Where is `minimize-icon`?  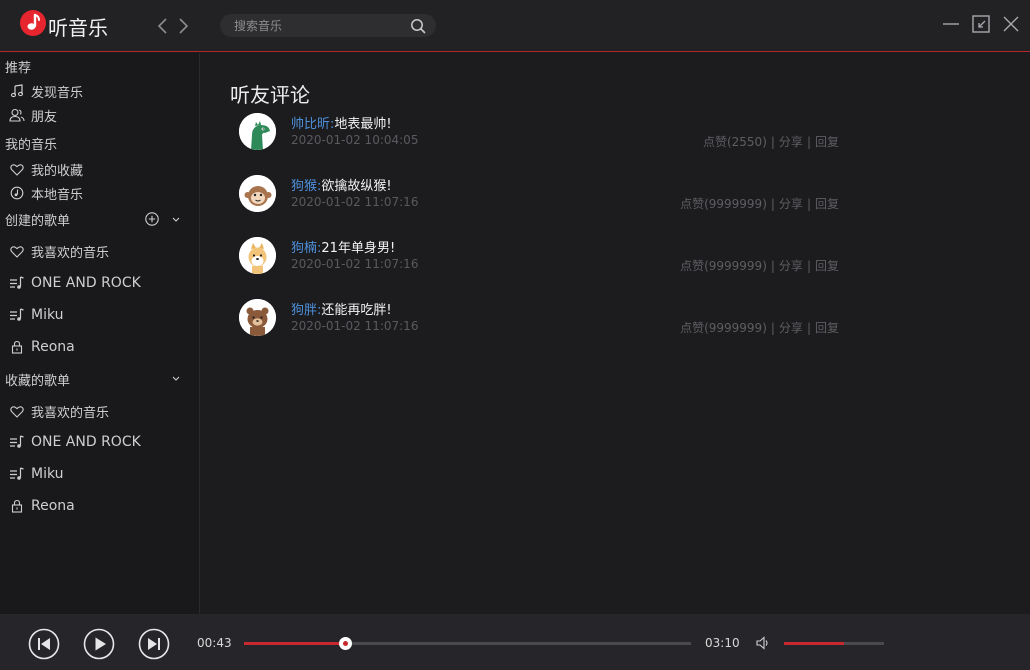
minimize-icon is located at coordinates (951, 24).